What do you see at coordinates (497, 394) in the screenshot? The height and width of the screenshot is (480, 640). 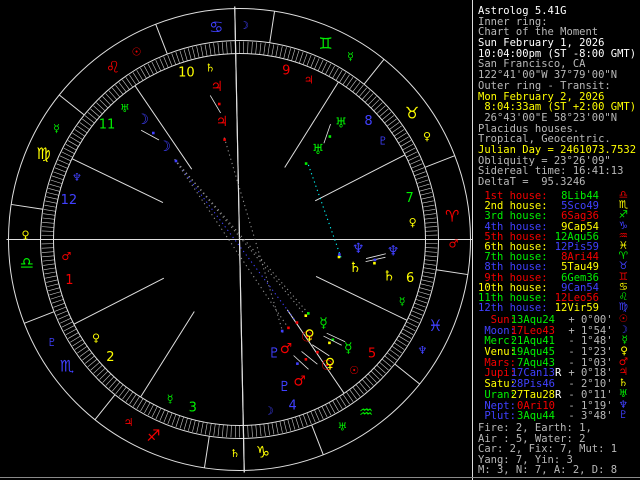 I see `planet-label: Uran:` at bounding box center [497, 394].